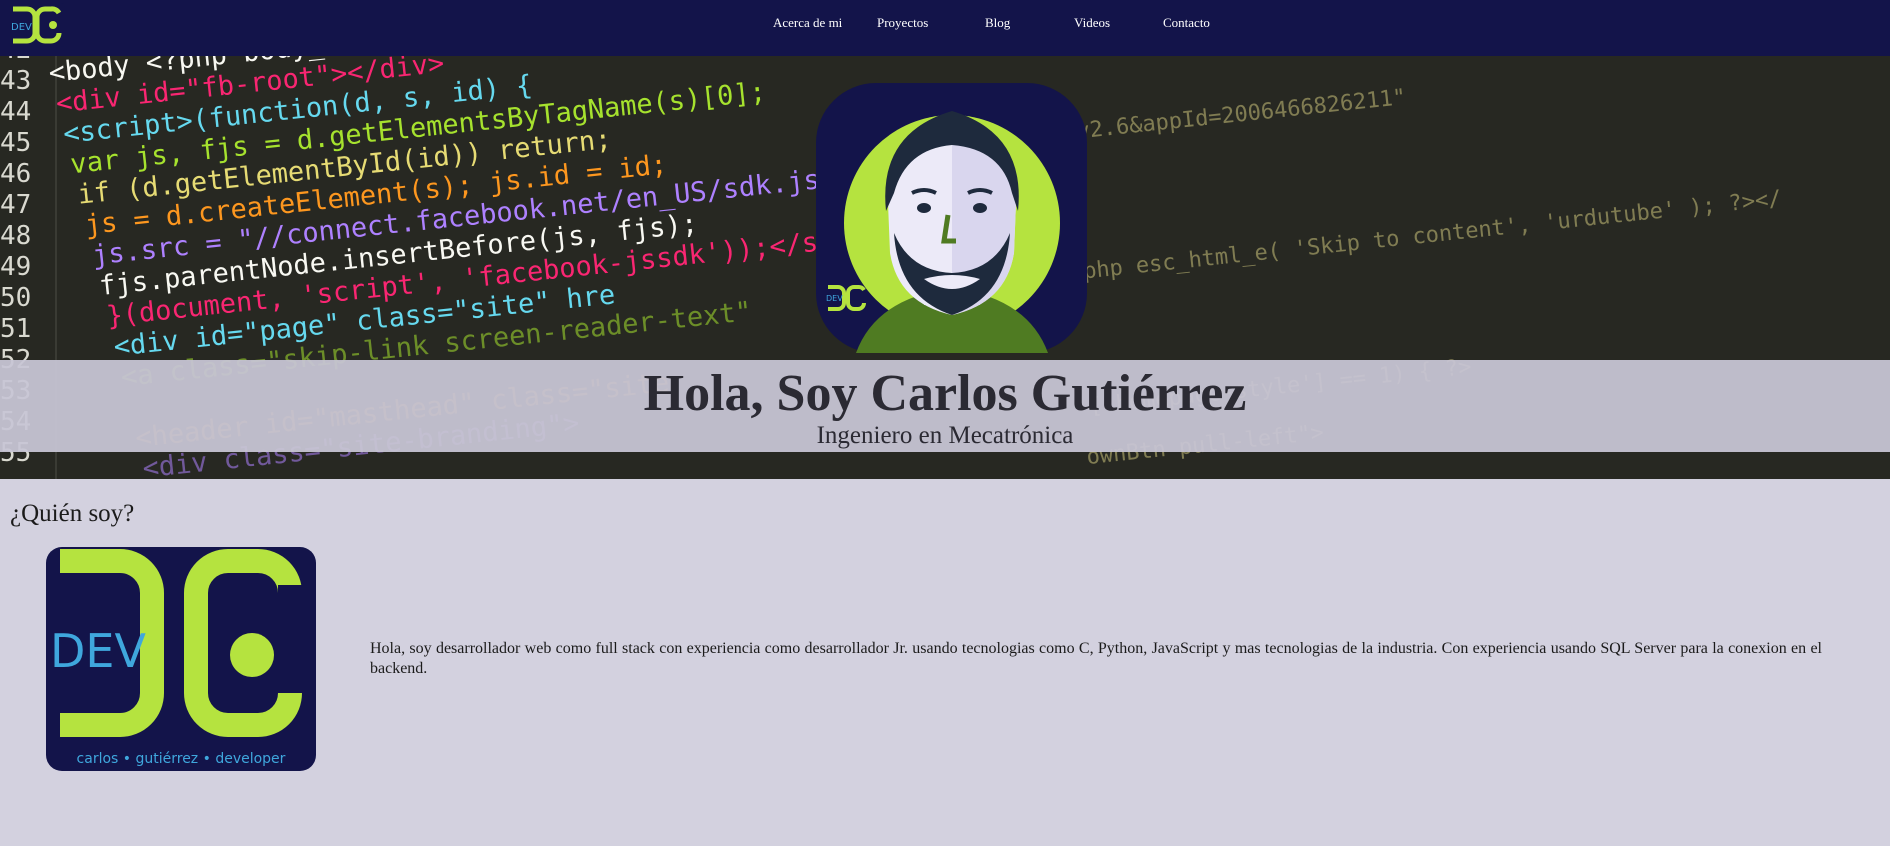 The image size is (1890, 846). What do you see at coordinates (945, 435) in the screenshot?
I see `hero-subtitle: Ingeniero en Mecatrónica` at bounding box center [945, 435].